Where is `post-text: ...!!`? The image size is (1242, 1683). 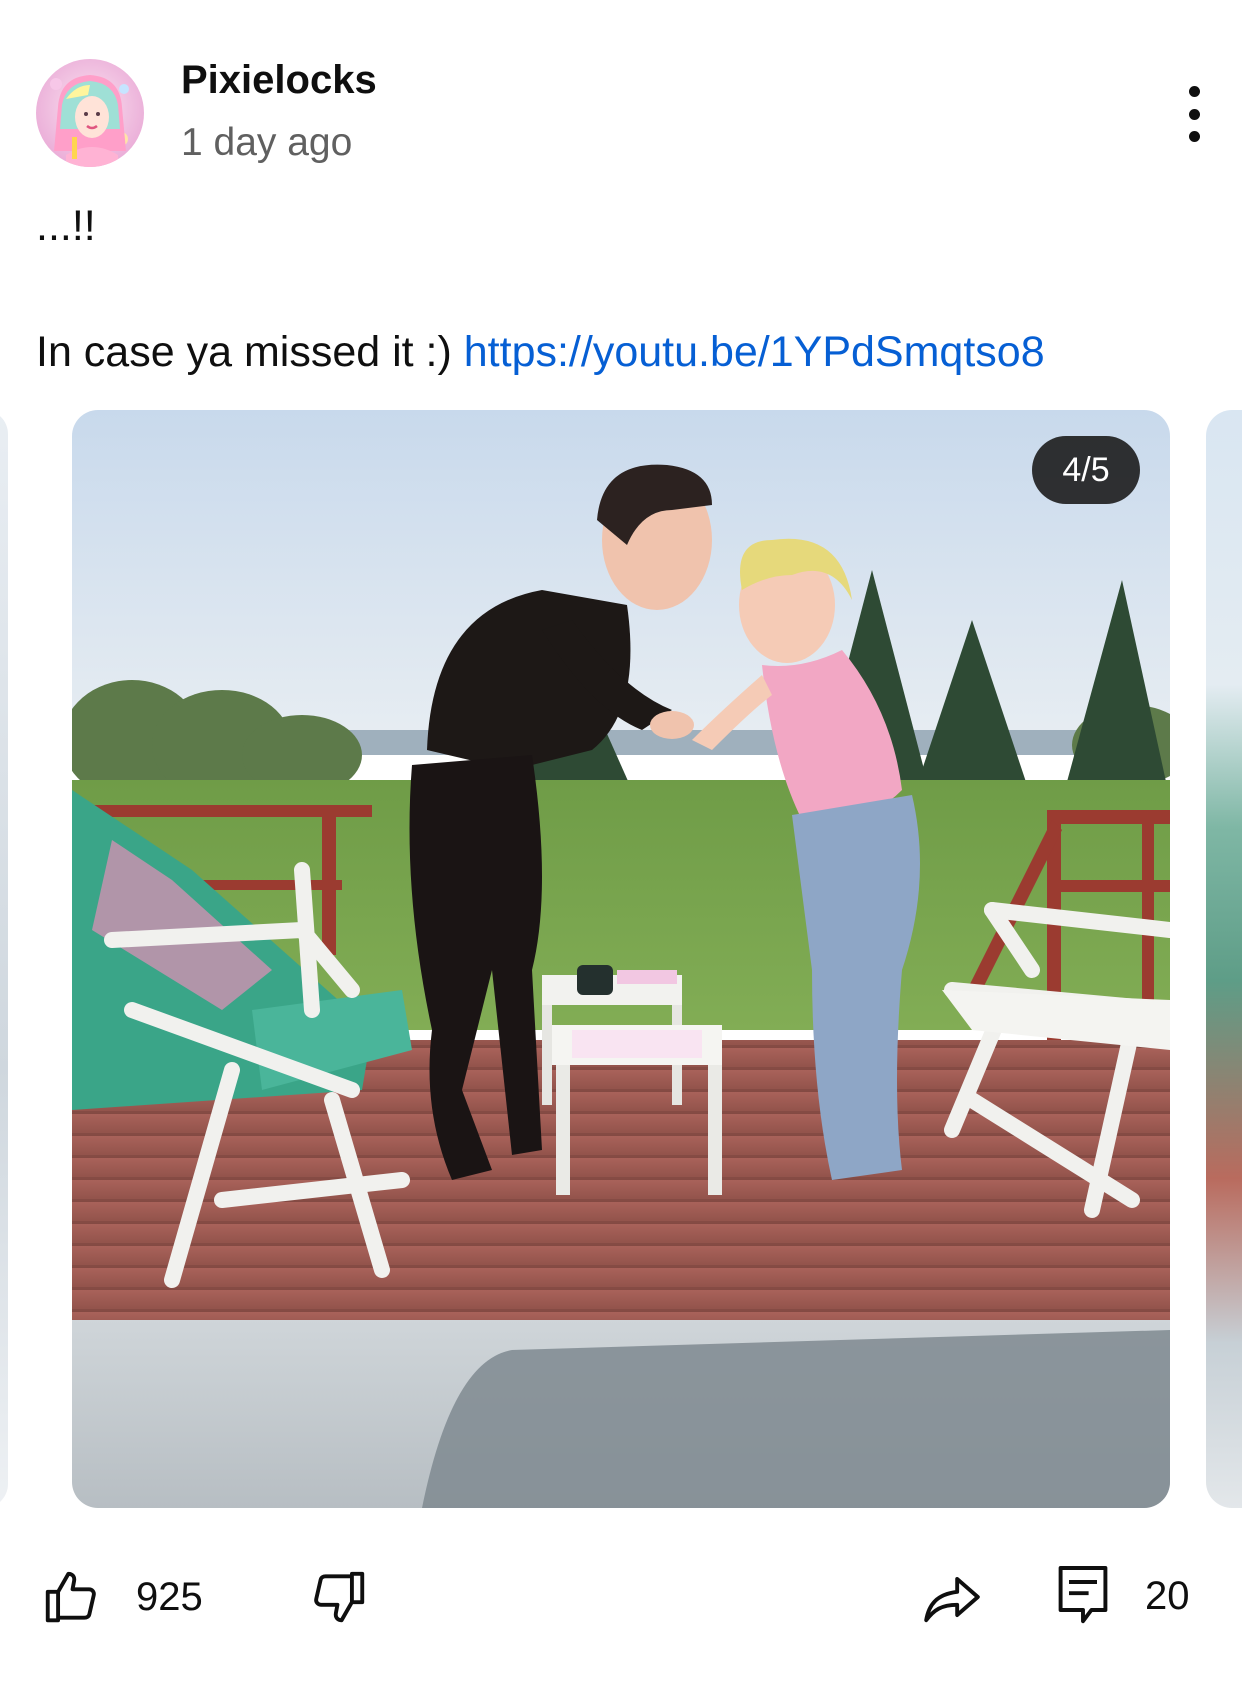
post-text: ...!! is located at coordinates (66, 226).